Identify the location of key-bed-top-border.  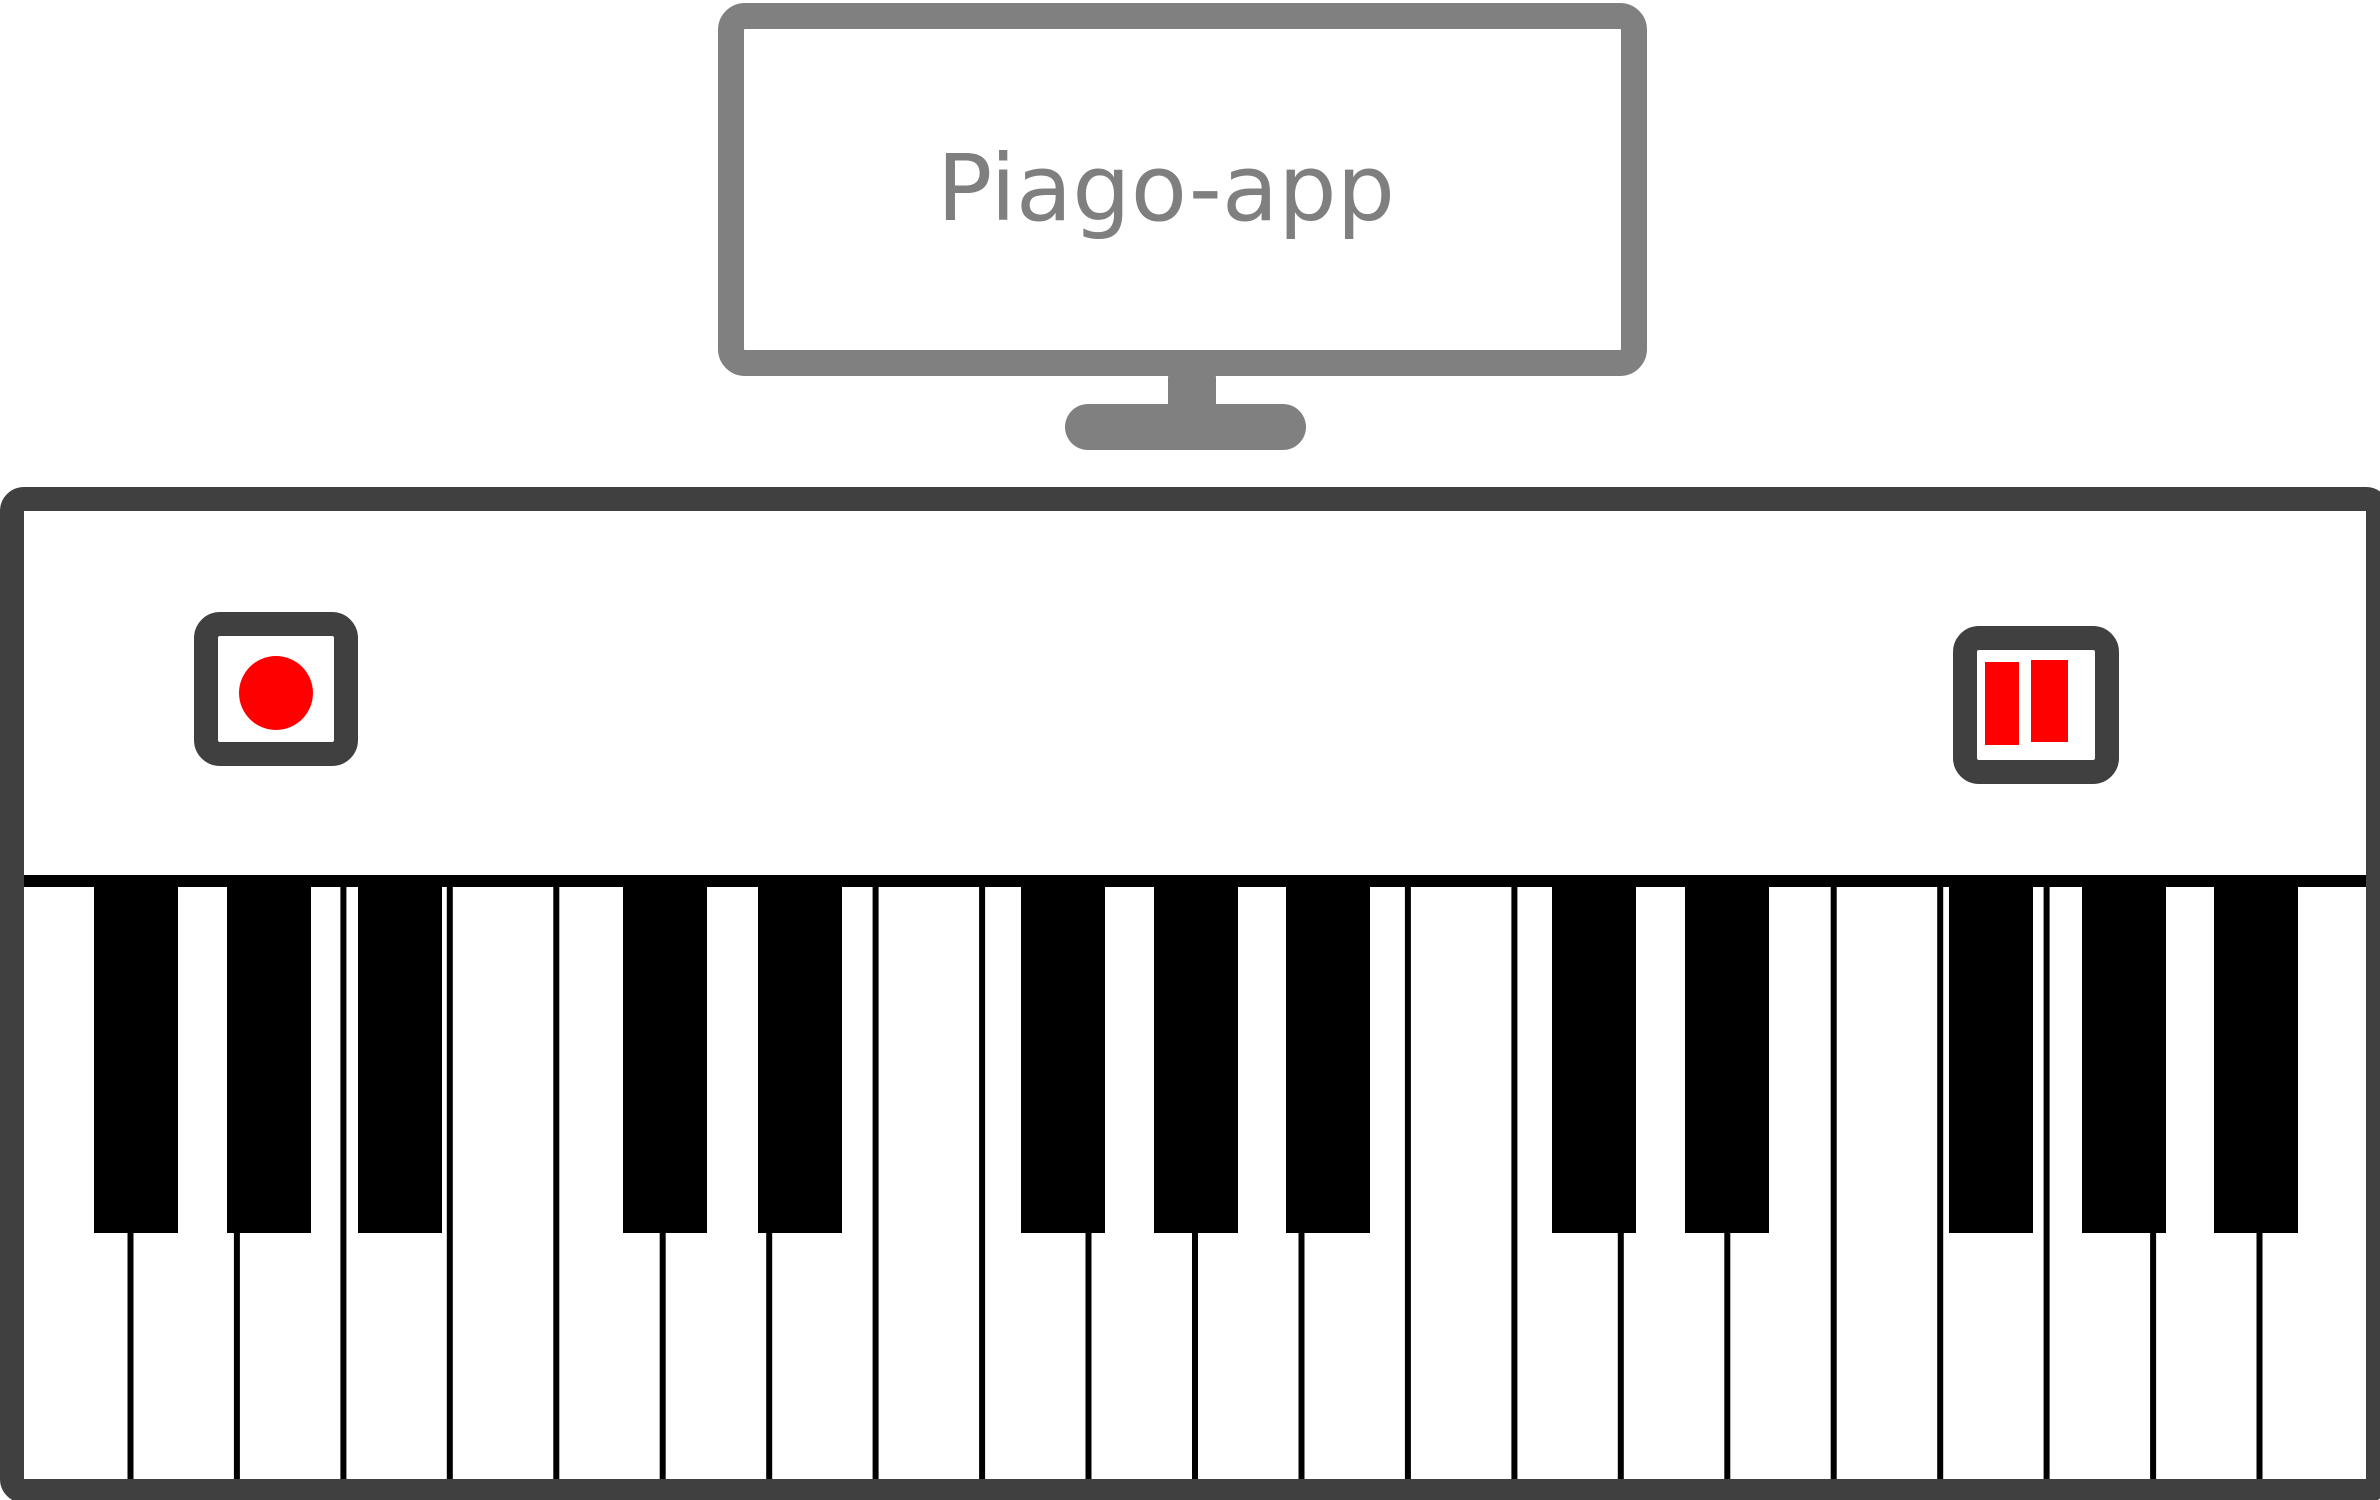
(1195, 881).